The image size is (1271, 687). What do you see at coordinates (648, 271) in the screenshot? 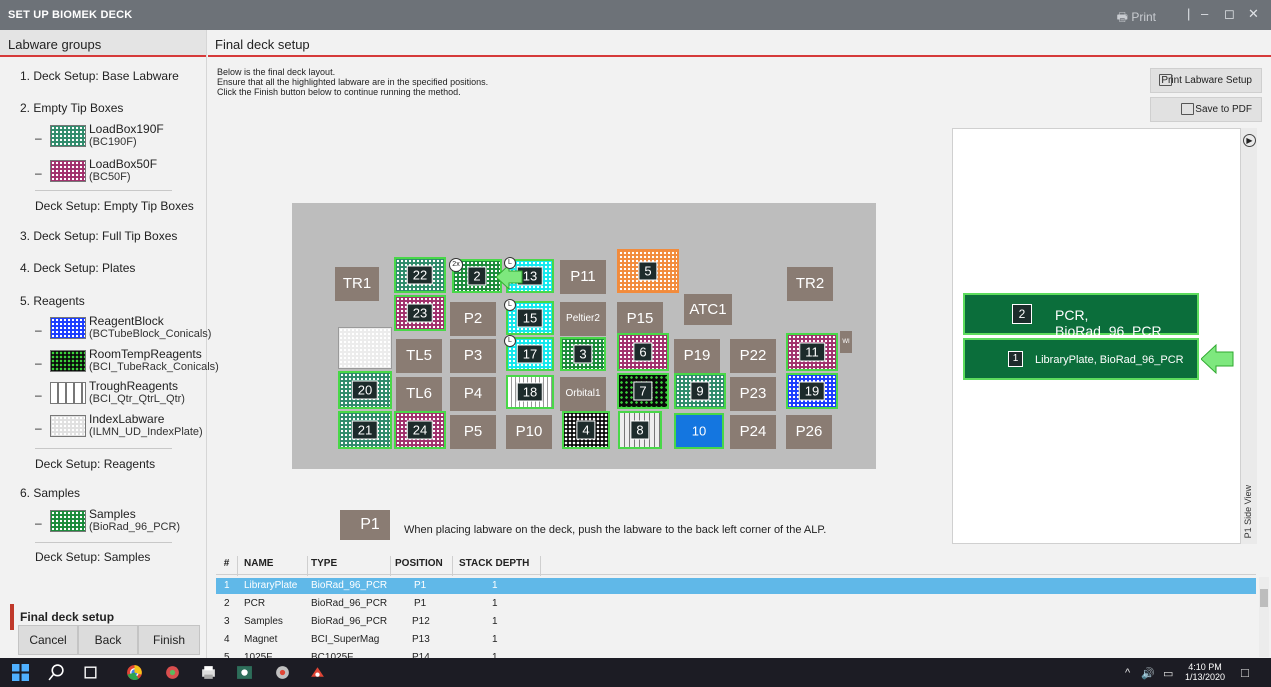
I see `deck-labware: 5` at bounding box center [648, 271].